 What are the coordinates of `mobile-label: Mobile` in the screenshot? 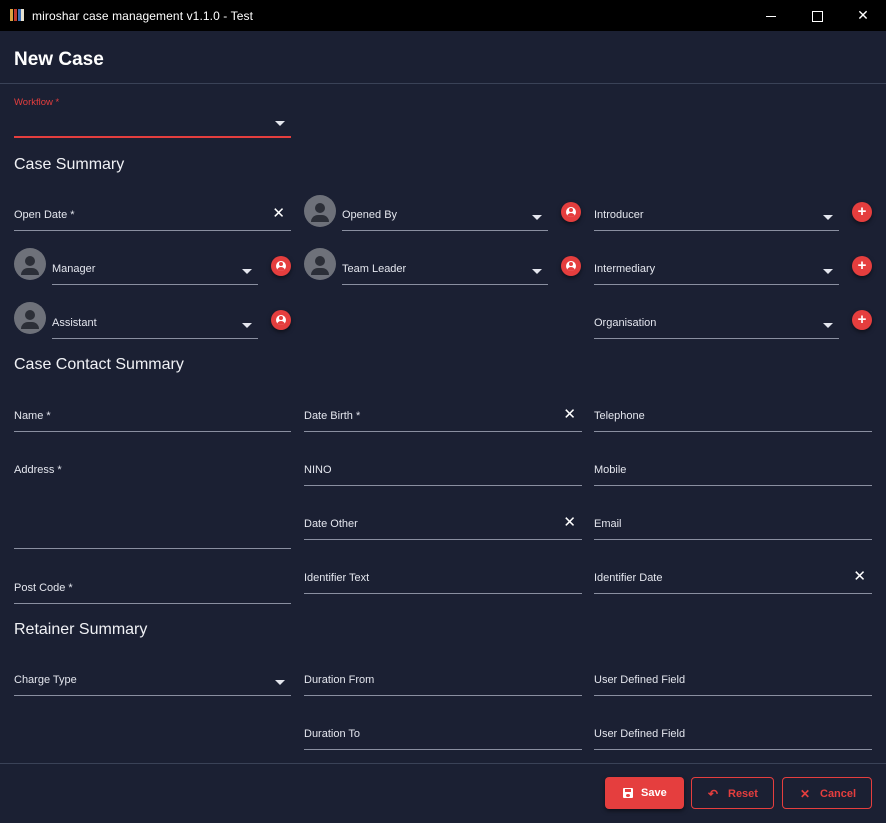 It's located at (610, 470).